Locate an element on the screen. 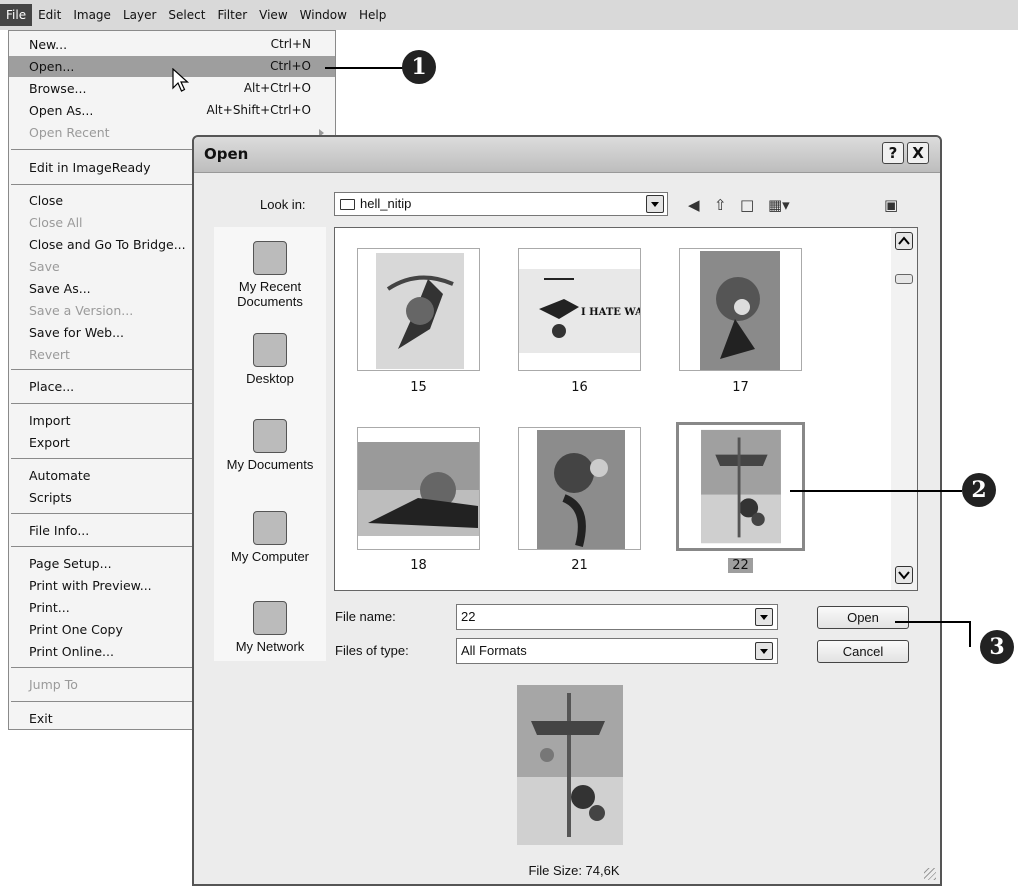  menu-item-label: Close All is located at coordinates (56, 222).